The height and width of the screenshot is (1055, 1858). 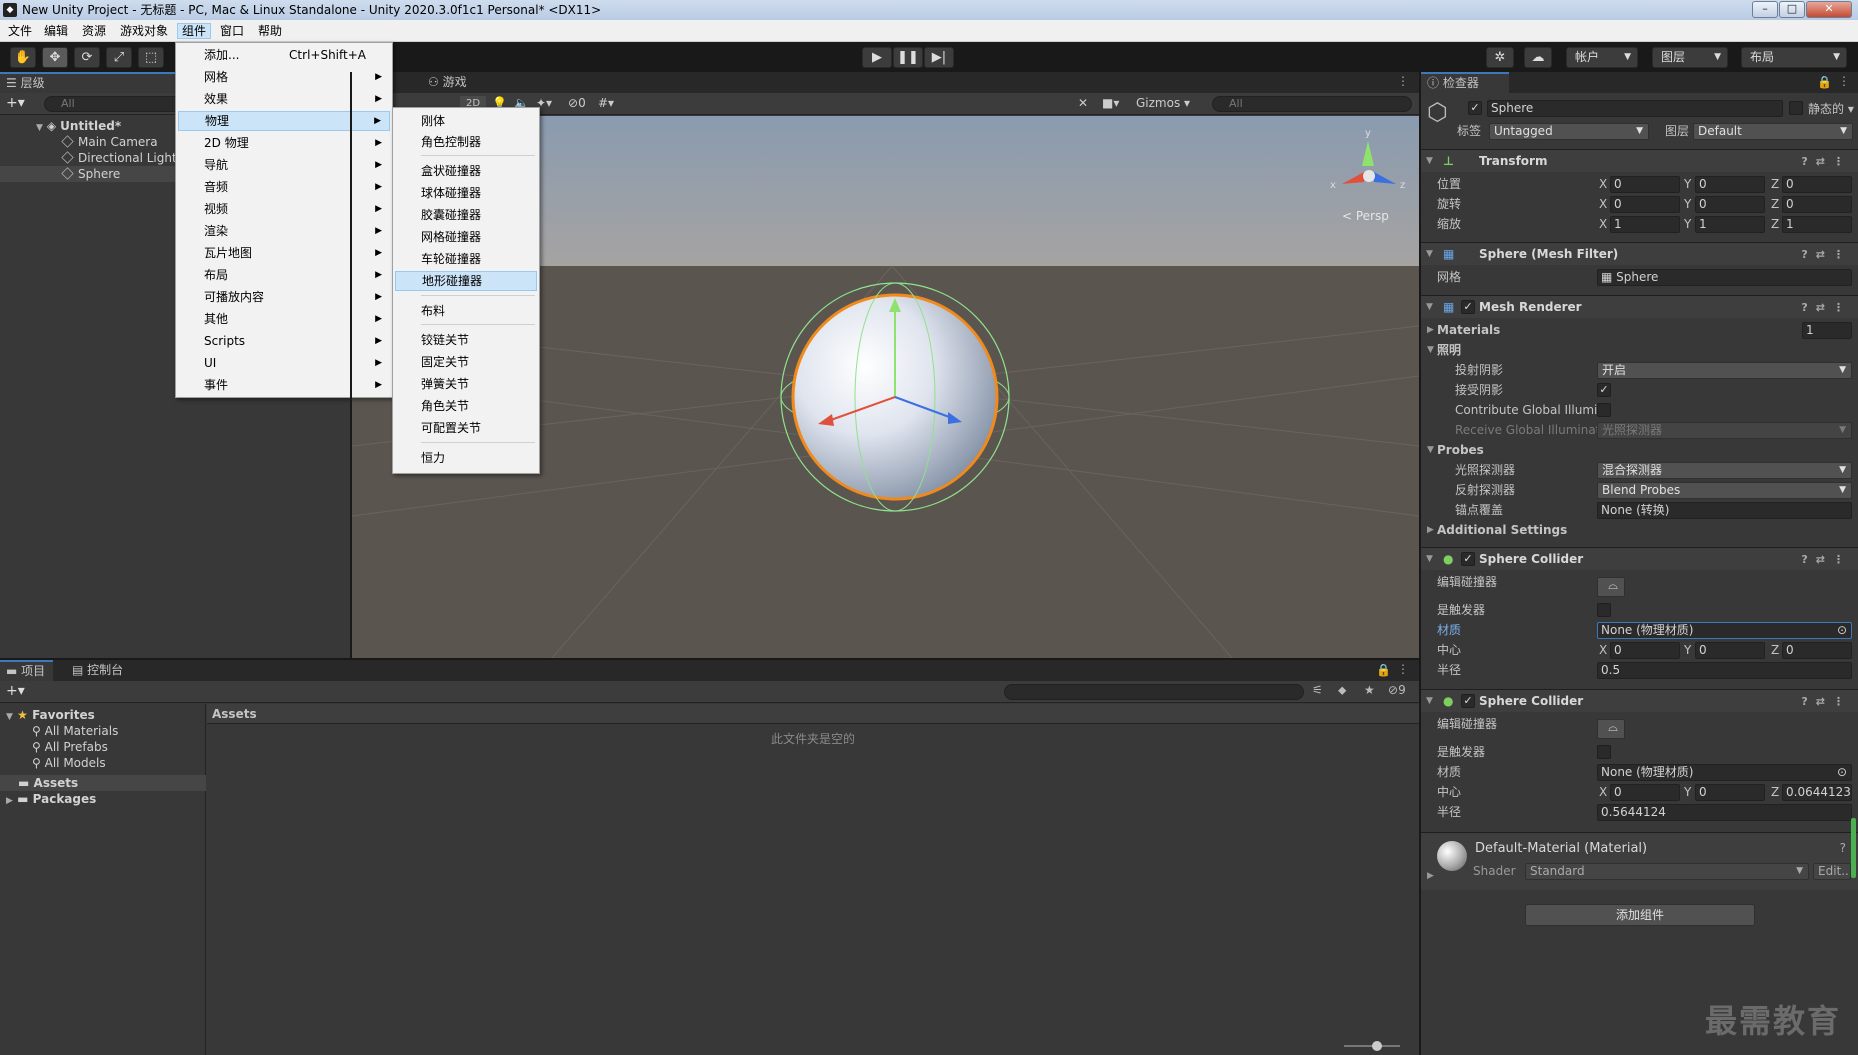 What do you see at coordinates (1645, 224) in the screenshot?
I see `scale-x-field: 1` at bounding box center [1645, 224].